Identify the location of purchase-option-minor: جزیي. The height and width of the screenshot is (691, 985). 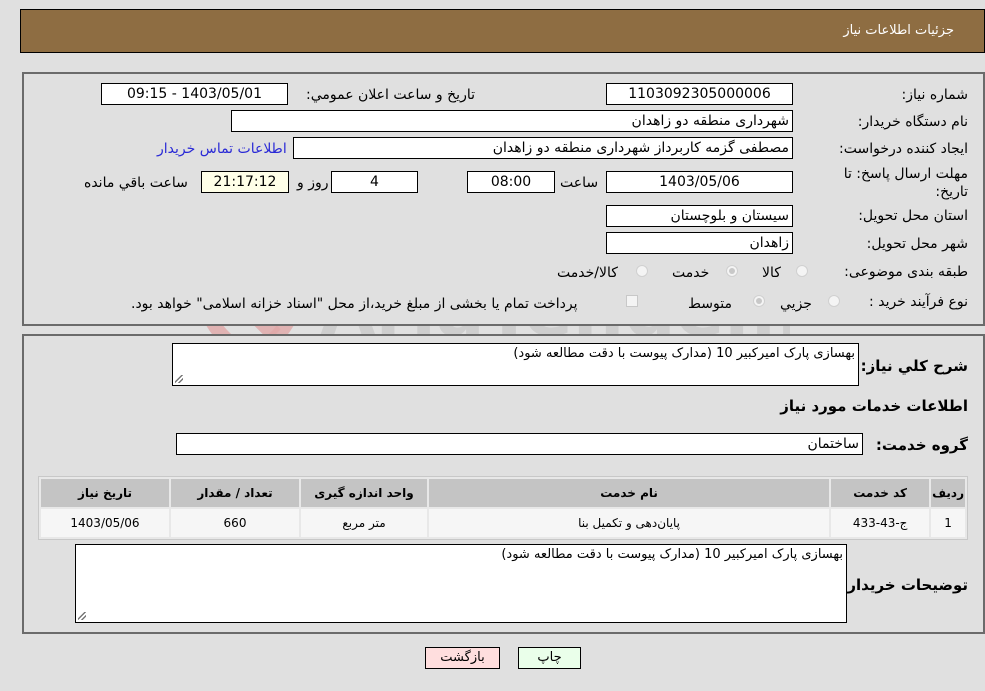
(796, 304).